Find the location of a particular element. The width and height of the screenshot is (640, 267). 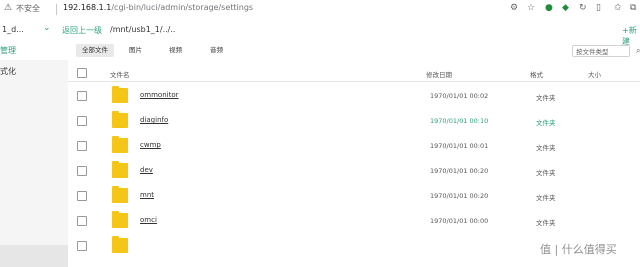

tab-images: 图片 is located at coordinates (135, 50).